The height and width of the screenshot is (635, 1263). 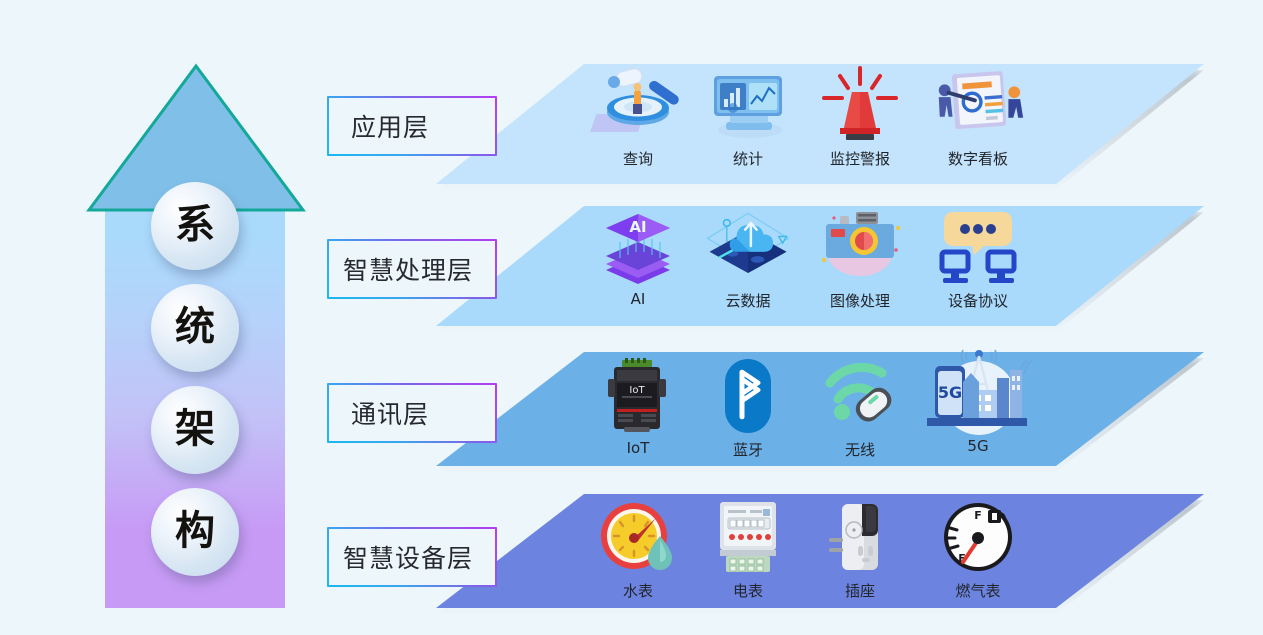 I want to click on layer-item-caption: 监控警报, so click(x=859, y=159).